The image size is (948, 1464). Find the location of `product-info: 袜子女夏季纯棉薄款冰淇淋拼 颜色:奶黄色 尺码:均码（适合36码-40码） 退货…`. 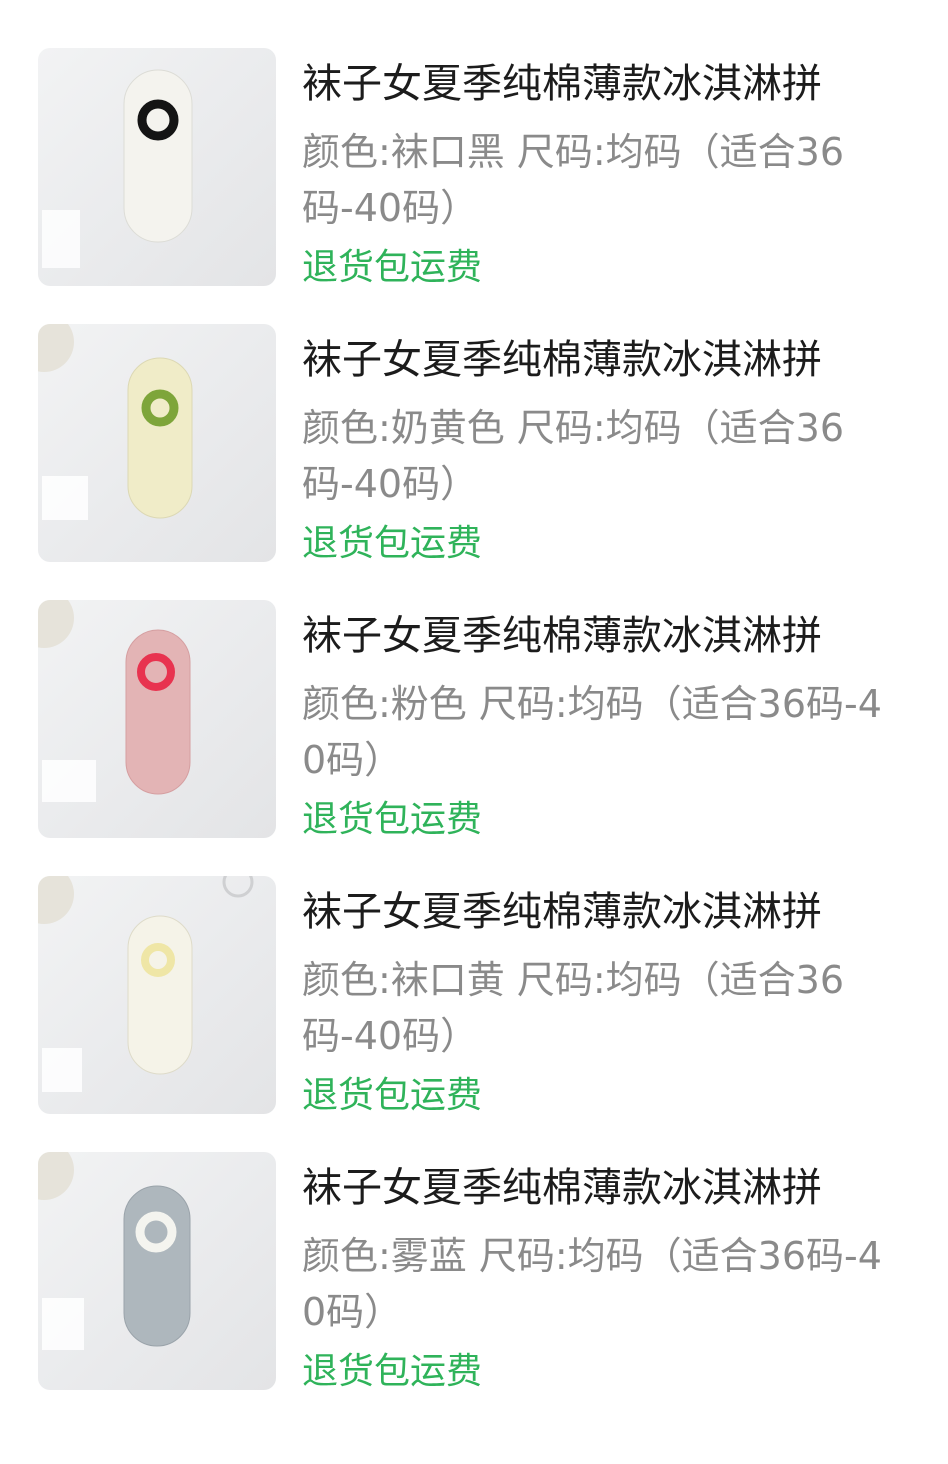

product-info: 袜子女夏季纯棉薄款冰淇淋拼 颜色:奶黄色 尺码:均码（适合36码-40码） 退货… is located at coordinates (602, 444).